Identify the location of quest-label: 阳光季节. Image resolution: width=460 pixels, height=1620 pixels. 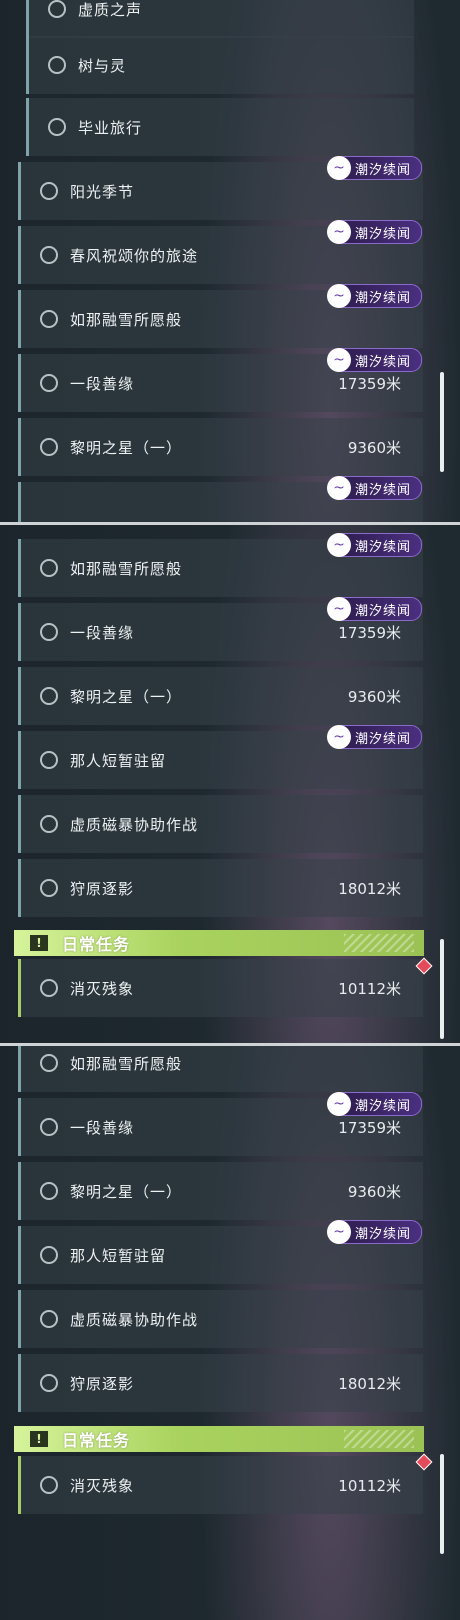
(102, 191).